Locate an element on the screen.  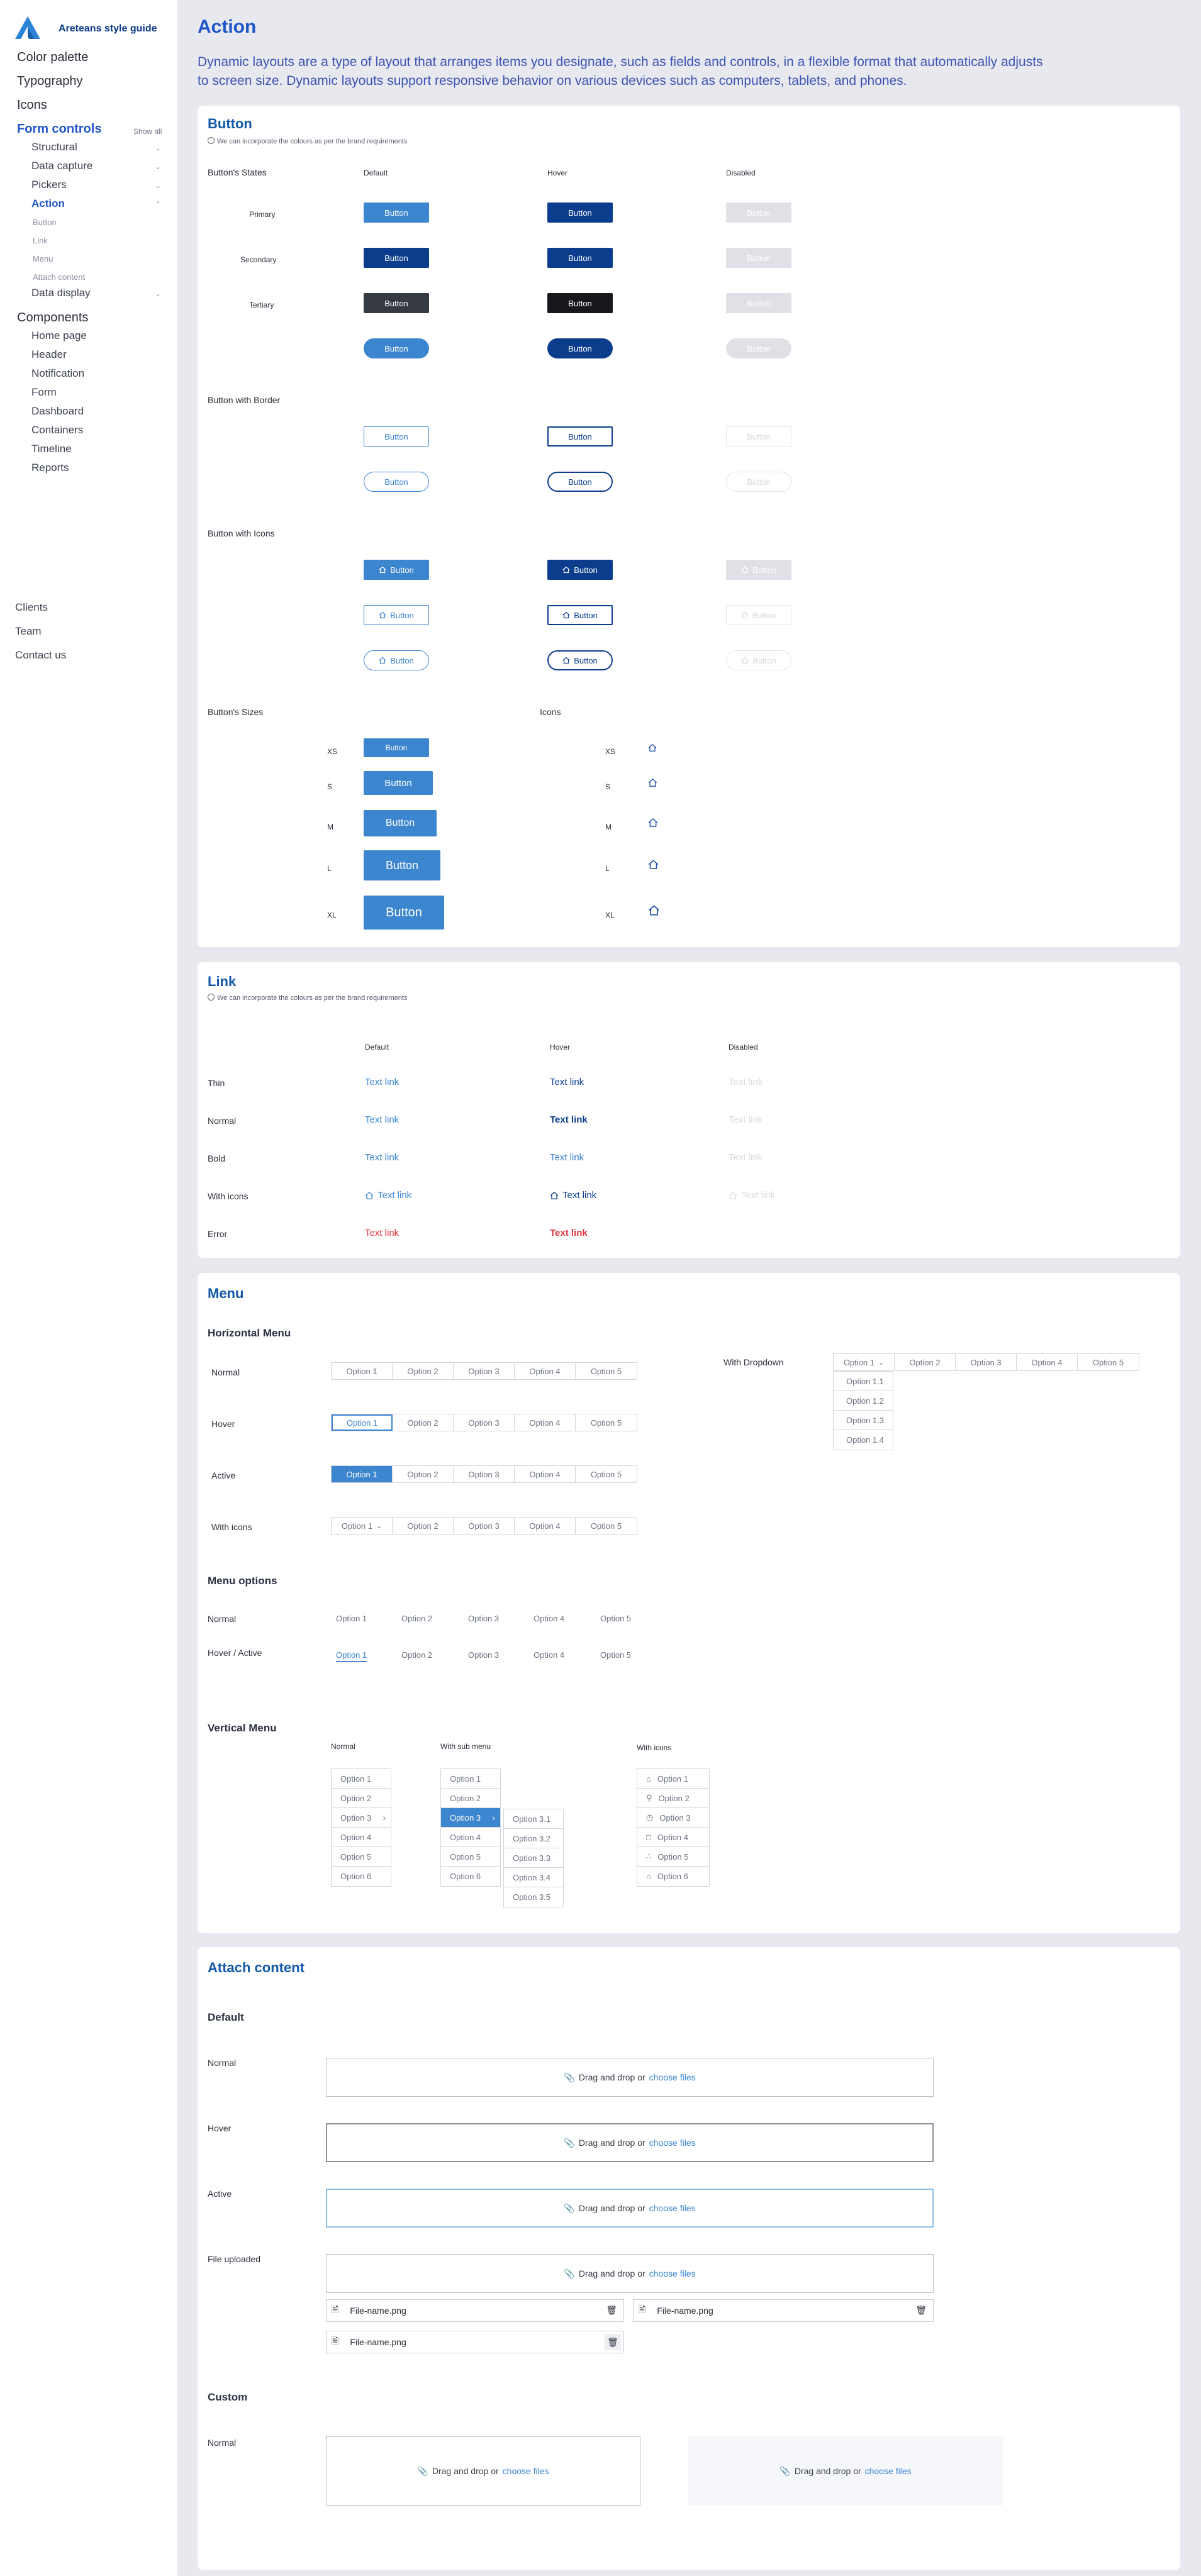
tertiary-button: Button is located at coordinates (396, 303).